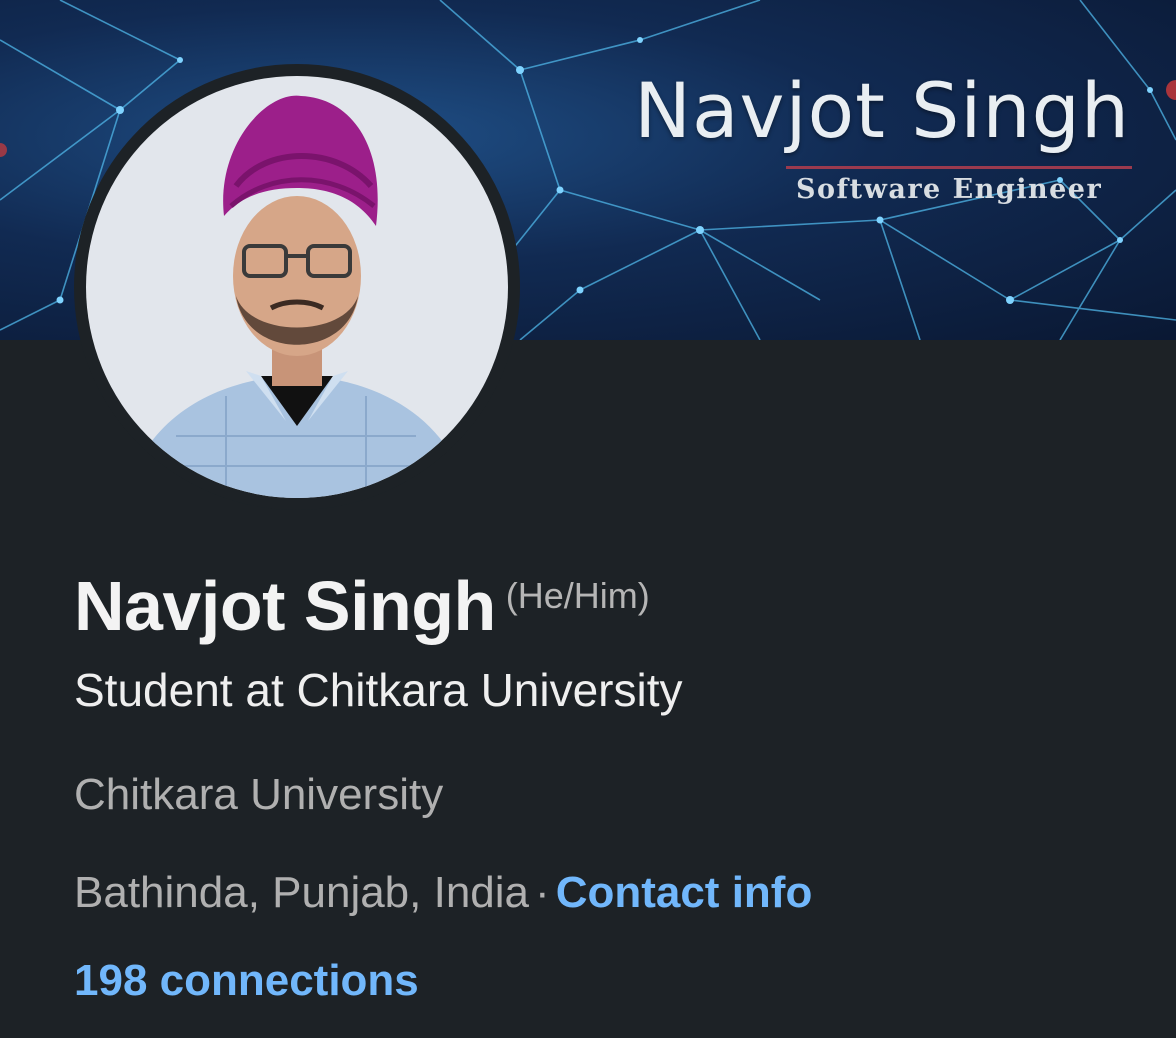 This screenshot has height=1038, width=1176. What do you see at coordinates (258, 795) in the screenshot?
I see `education-link: Chitkara University` at bounding box center [258, 795].